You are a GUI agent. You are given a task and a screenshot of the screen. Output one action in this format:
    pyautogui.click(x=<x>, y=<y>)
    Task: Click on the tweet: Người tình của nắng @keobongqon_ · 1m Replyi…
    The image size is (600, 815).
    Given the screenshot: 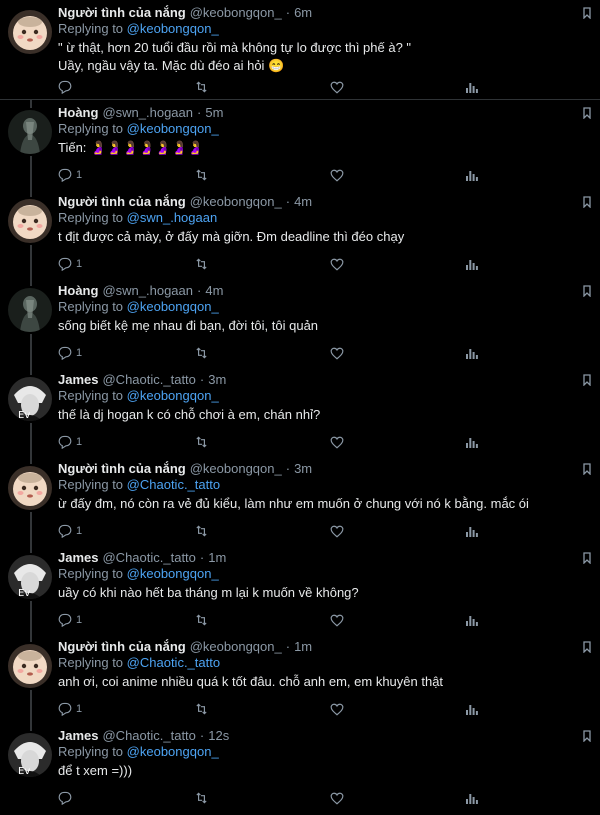 What is the action you would take?
    pyautogui.click(x=300, y=678)
    